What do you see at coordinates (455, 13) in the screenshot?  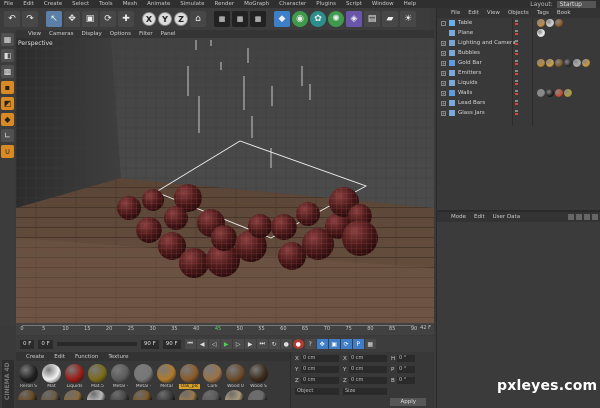 I see `om-menu-file: File` at bounding box center [455, 13].